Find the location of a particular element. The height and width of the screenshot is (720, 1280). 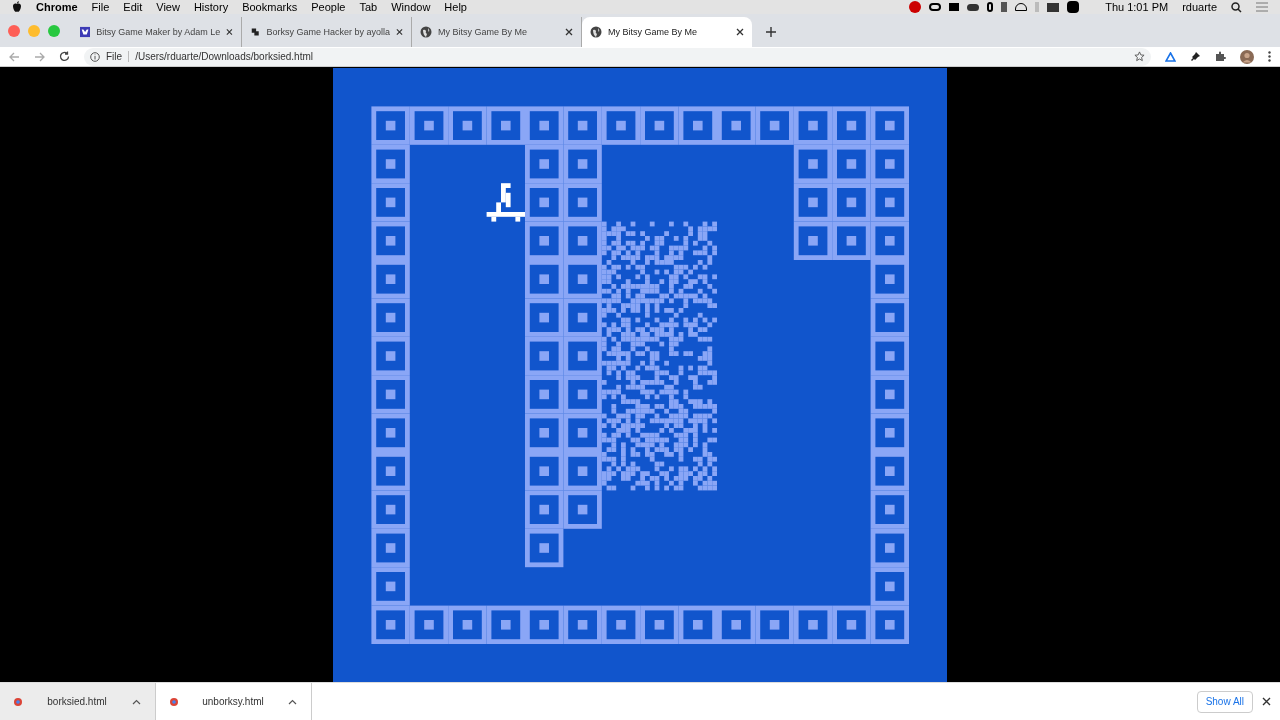

search-icon is located at coordinates (1236, 7).